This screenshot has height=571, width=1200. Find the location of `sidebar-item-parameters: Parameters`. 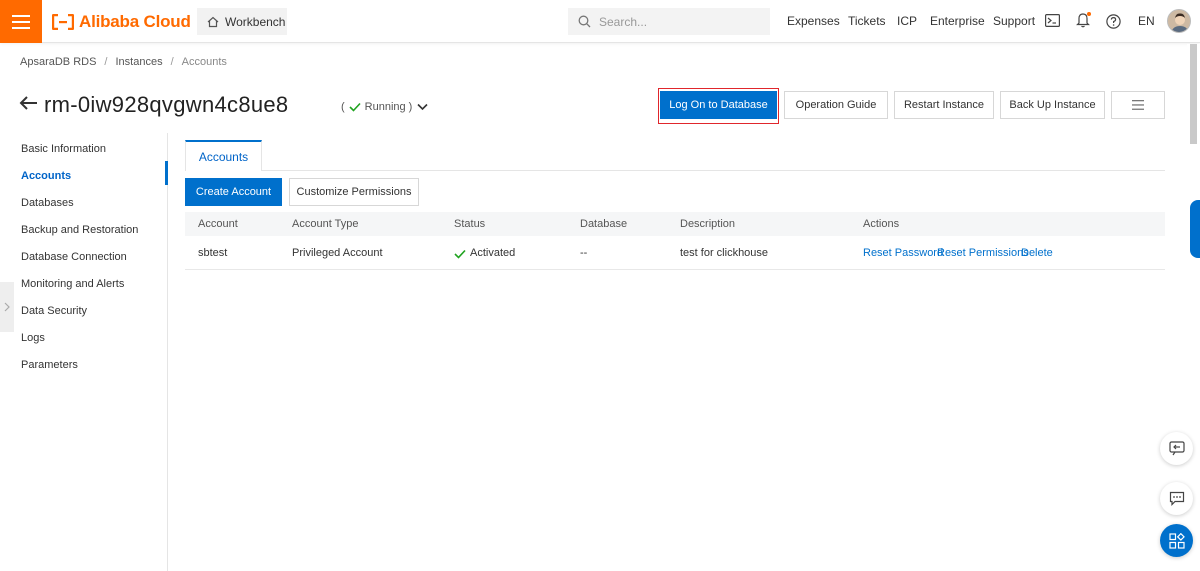

sidebar-item-parameters: Parameters is located at coordinates (49, 365).